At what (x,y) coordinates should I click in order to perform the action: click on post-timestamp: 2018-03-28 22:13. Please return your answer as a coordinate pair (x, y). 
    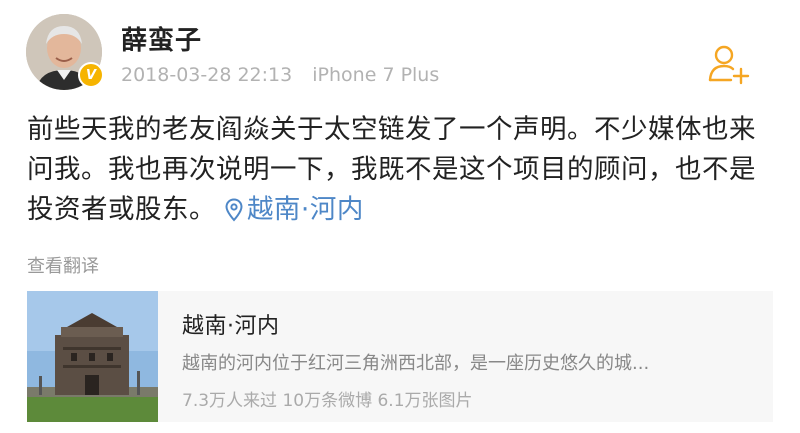
    Looking at the image, I should click on (207, 75).